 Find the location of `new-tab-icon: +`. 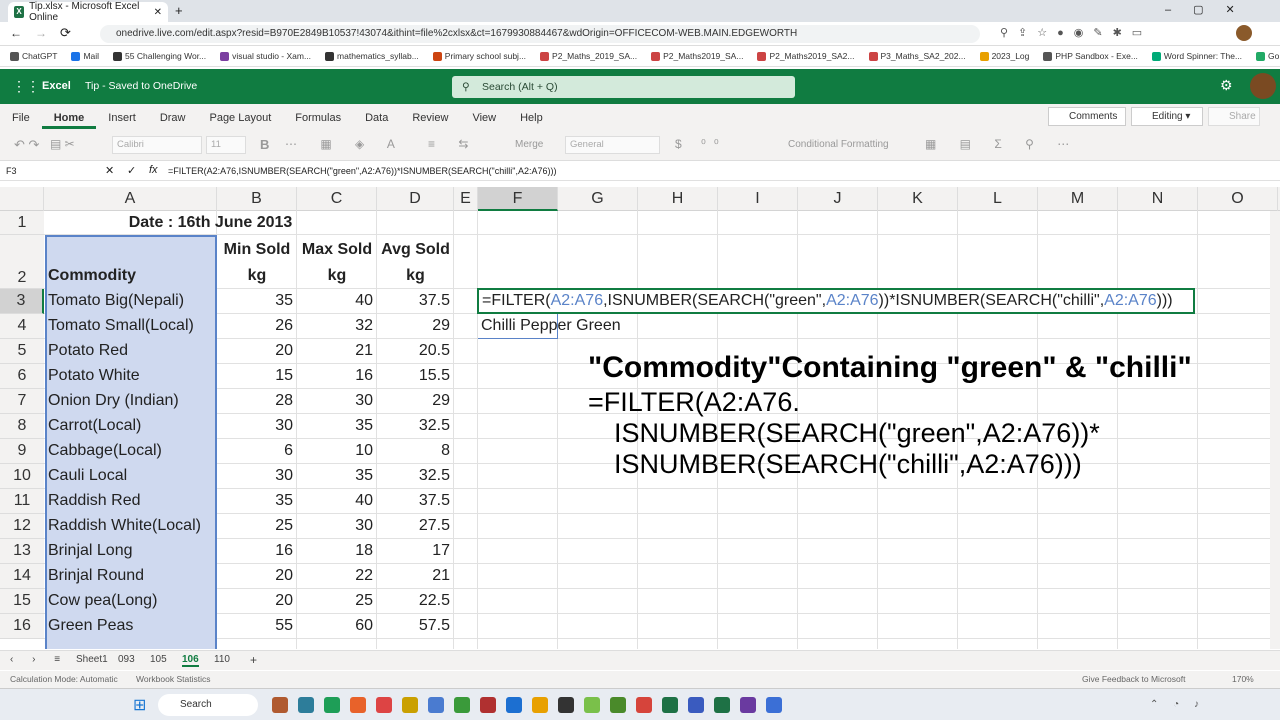

new-tab-icon: + is located at coordinates (179, 10).